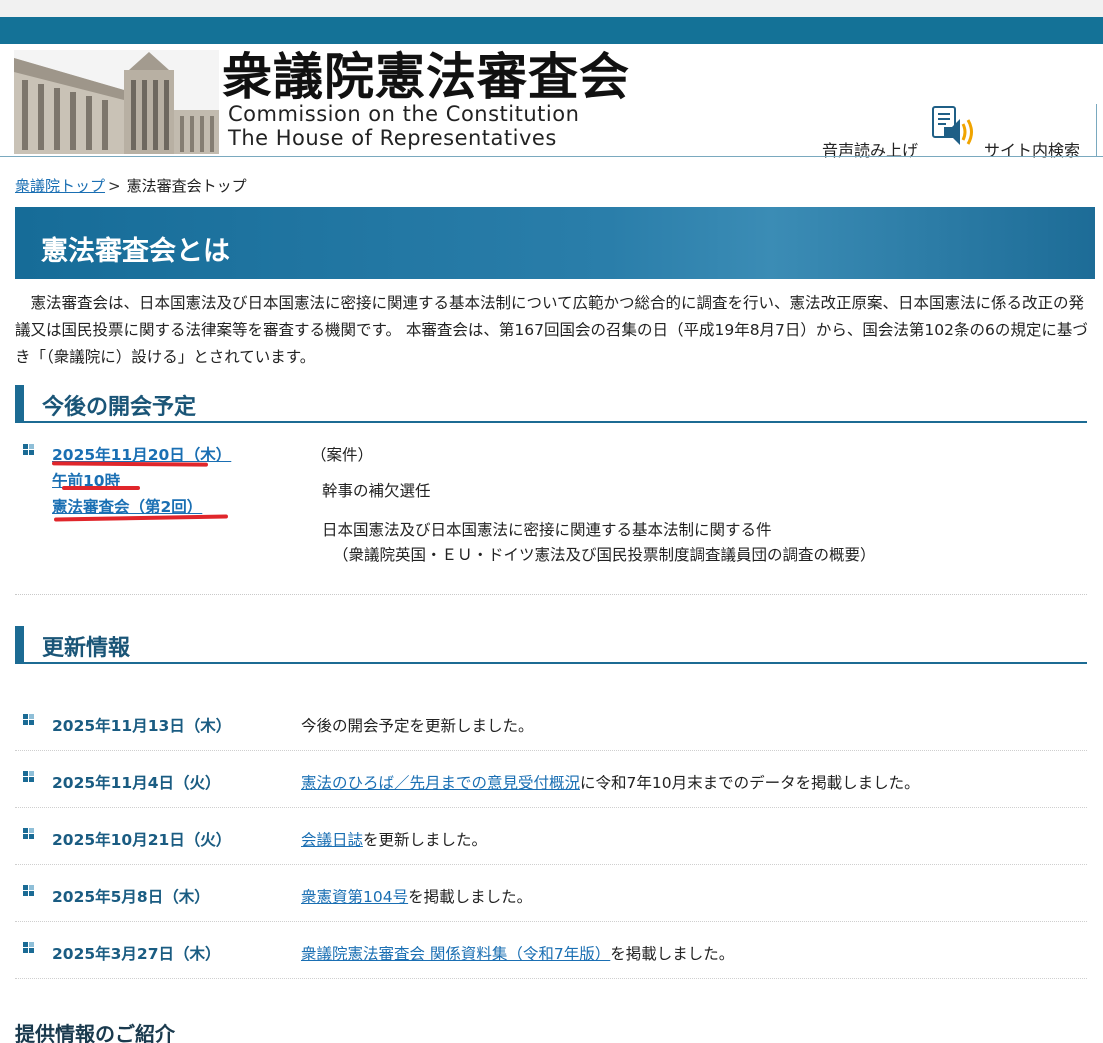 The width and height of the screenshot is (1103, 1043). What do you see at coordinates (551, 156) in the screenshot?
I see `header-bottom-line` at bounding box center [551, 156].